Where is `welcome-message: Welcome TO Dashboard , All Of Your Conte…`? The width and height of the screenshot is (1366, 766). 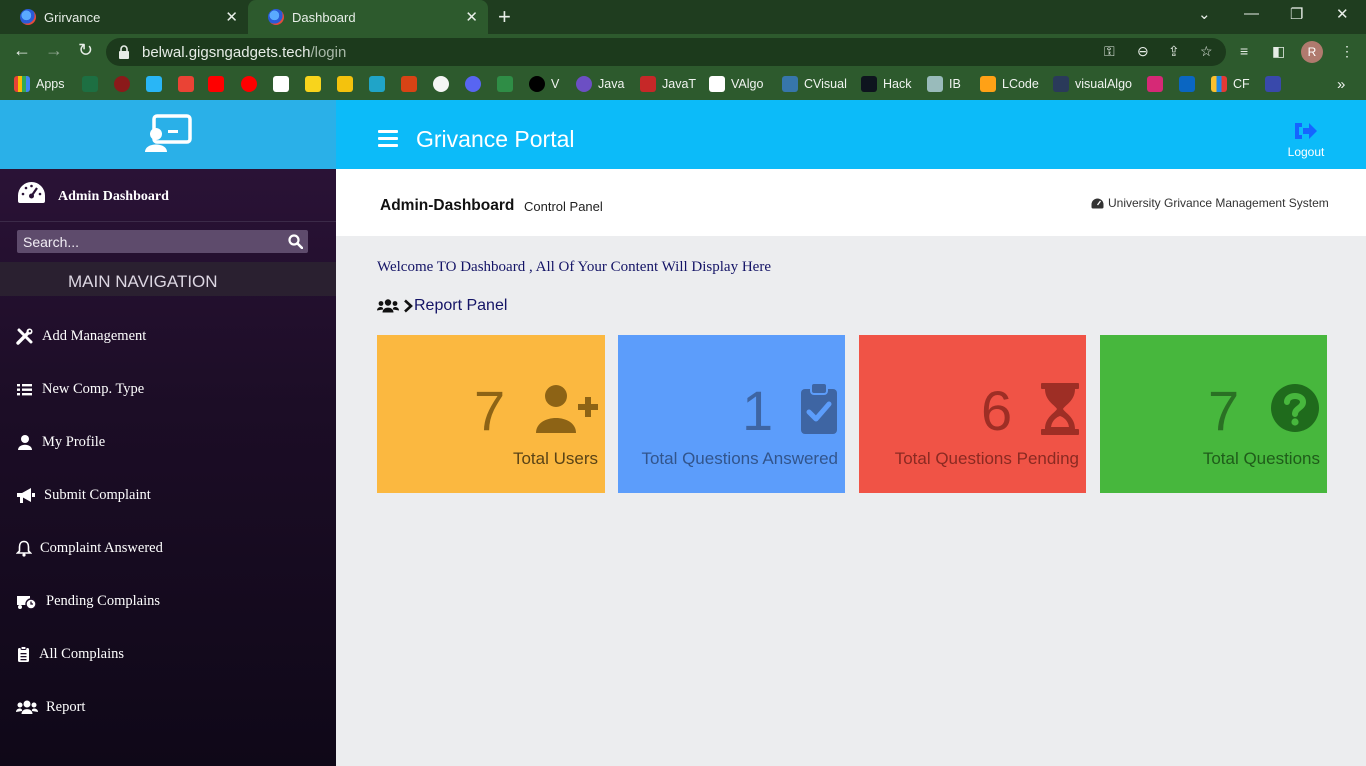 welcome-message: Welcome TO Dashboard , All Of Your Conte… is located at coordinates (574, 267).